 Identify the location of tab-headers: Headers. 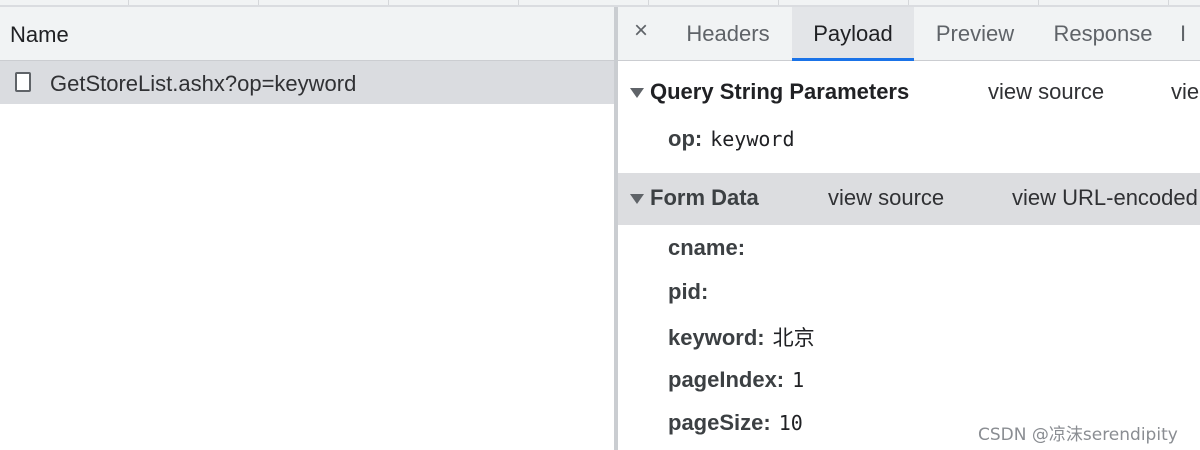
(728, 33).